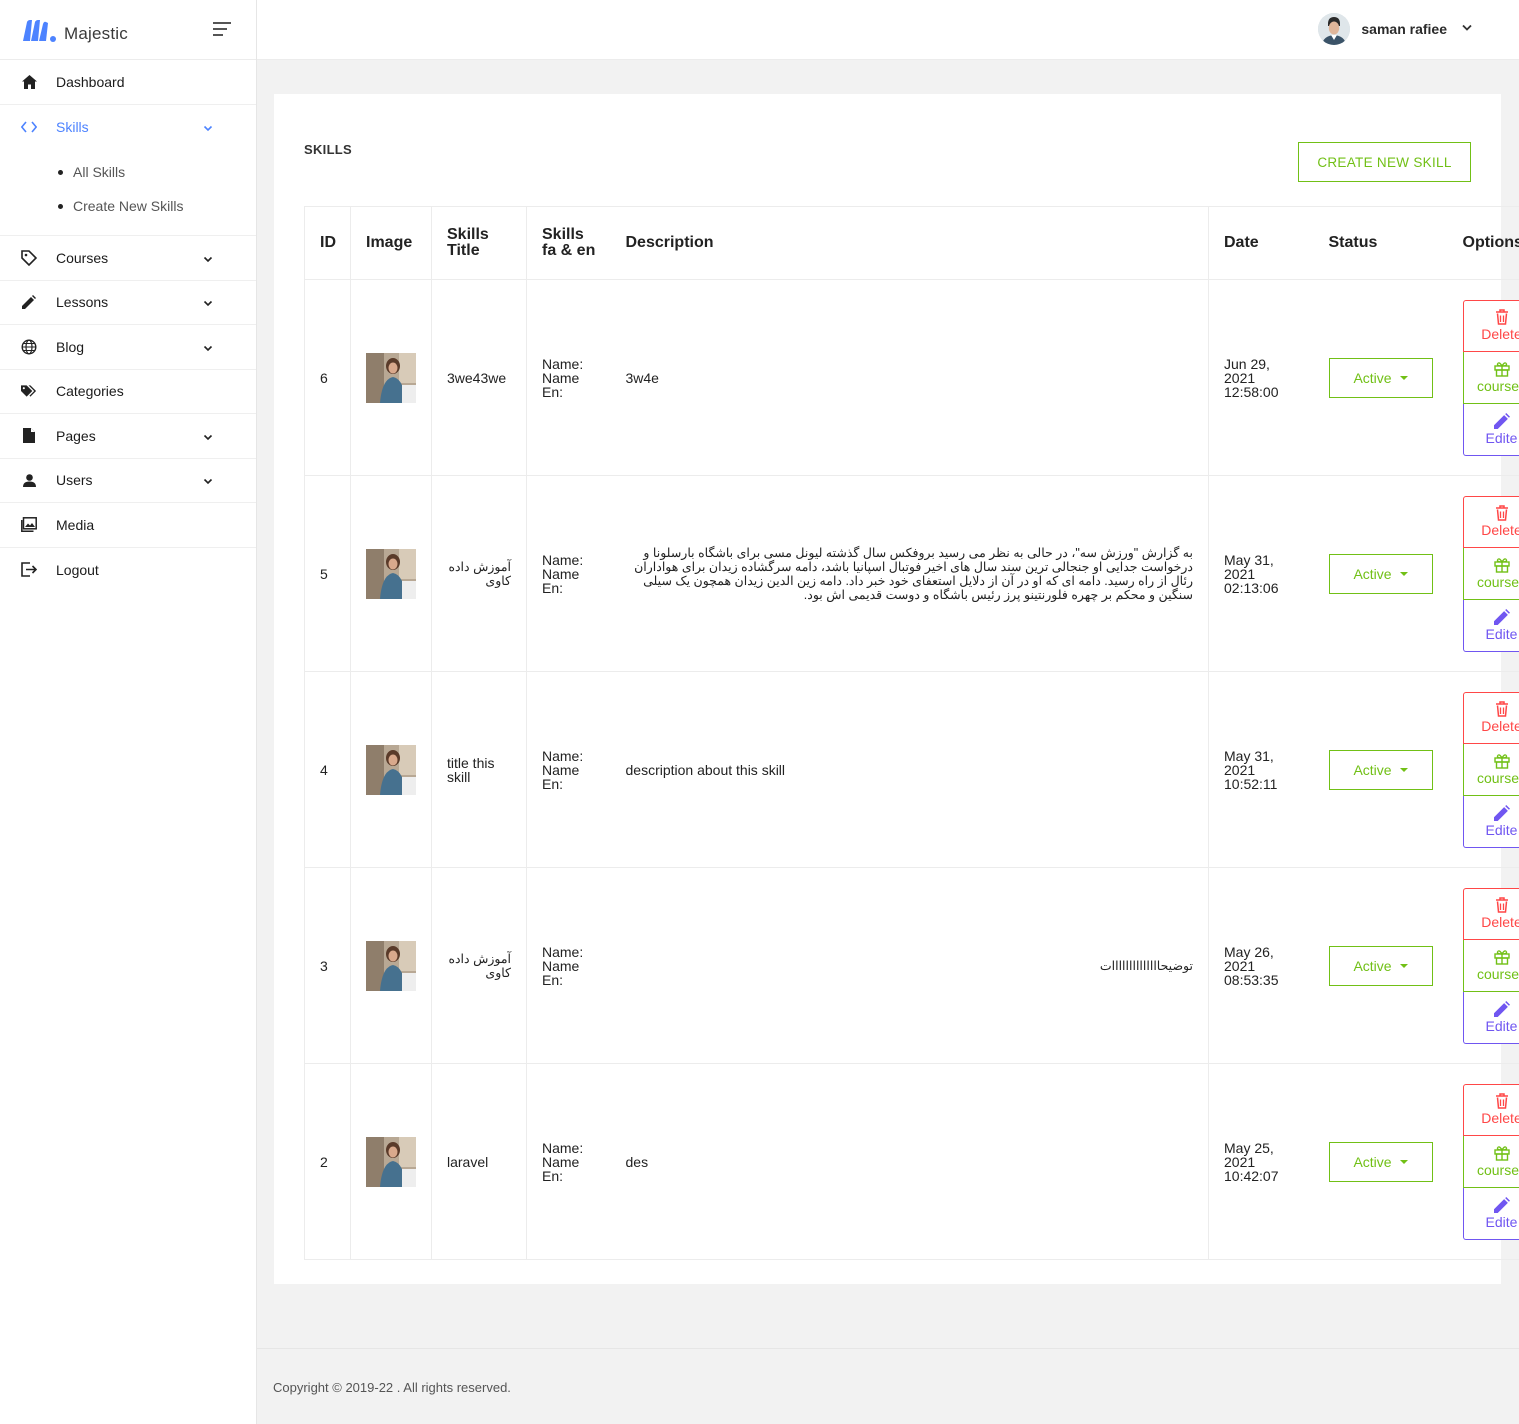 The width and height of the screenshot is (1519, 1424). What do you see at coordinates (128, 303) in the screenshot?
I see `sidebar-item-lessons: Lessons` at bounding box center [128, 303].